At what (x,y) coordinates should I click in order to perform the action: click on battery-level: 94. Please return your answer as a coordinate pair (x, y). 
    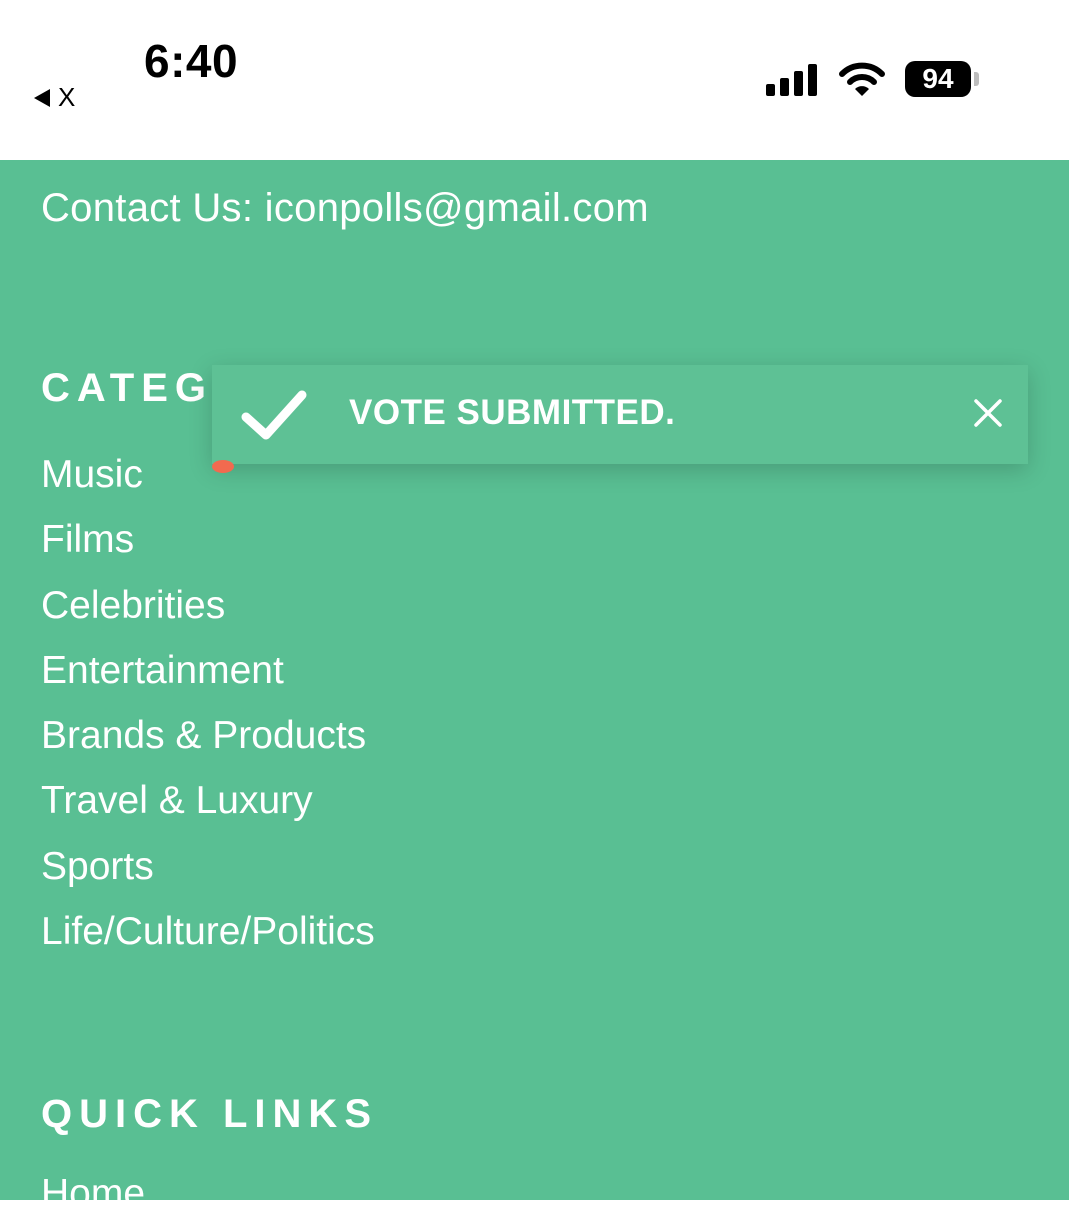
    Looking at the image, I should click on (938, 78).